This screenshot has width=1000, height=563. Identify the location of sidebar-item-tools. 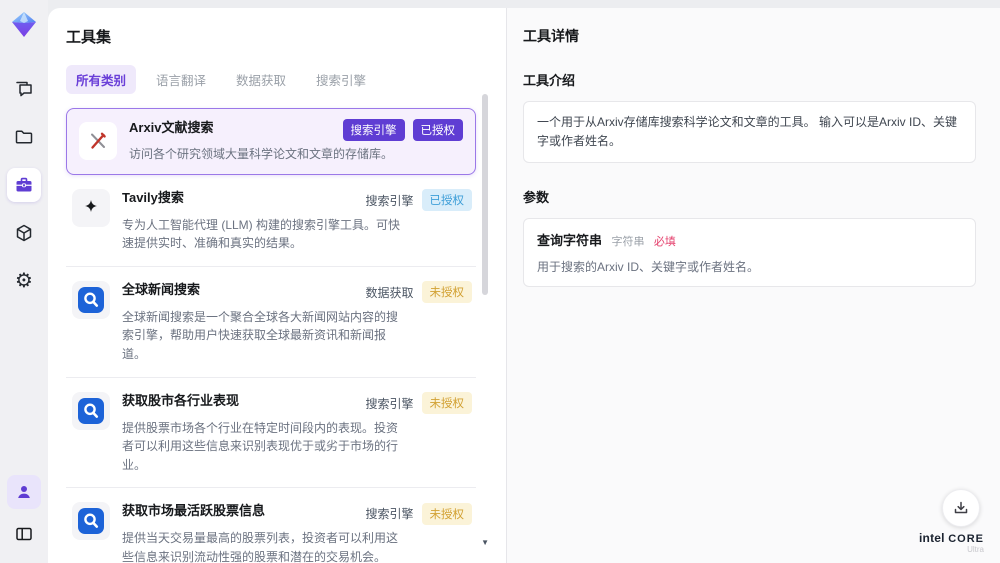
(24, 185).